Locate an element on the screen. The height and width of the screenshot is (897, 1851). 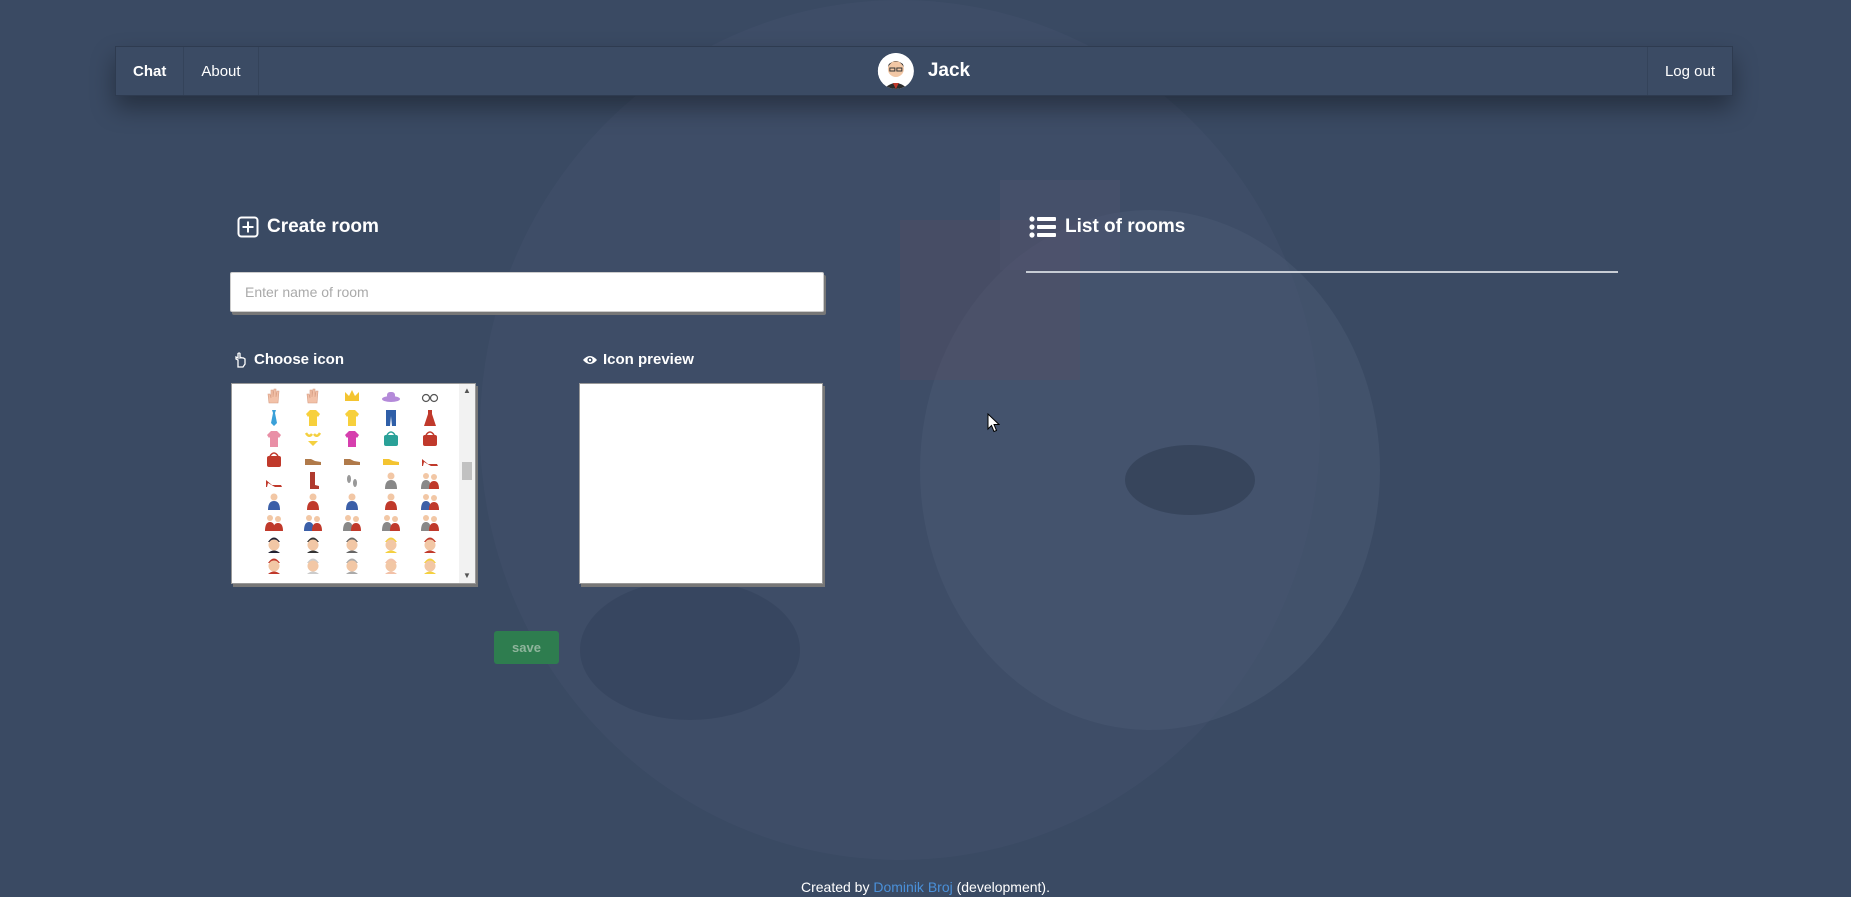
footprints-icon is located at coordinates (351, 480).